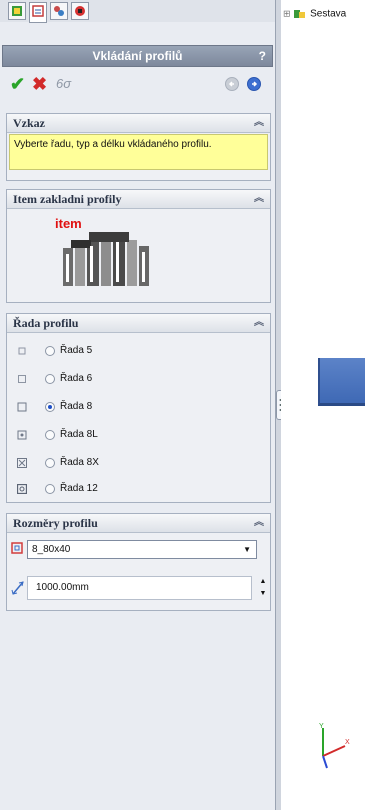  What do you see at coordinates (137, 11) in the screenshot?
I see `manager-tabs` at bounding box center [137, 11].